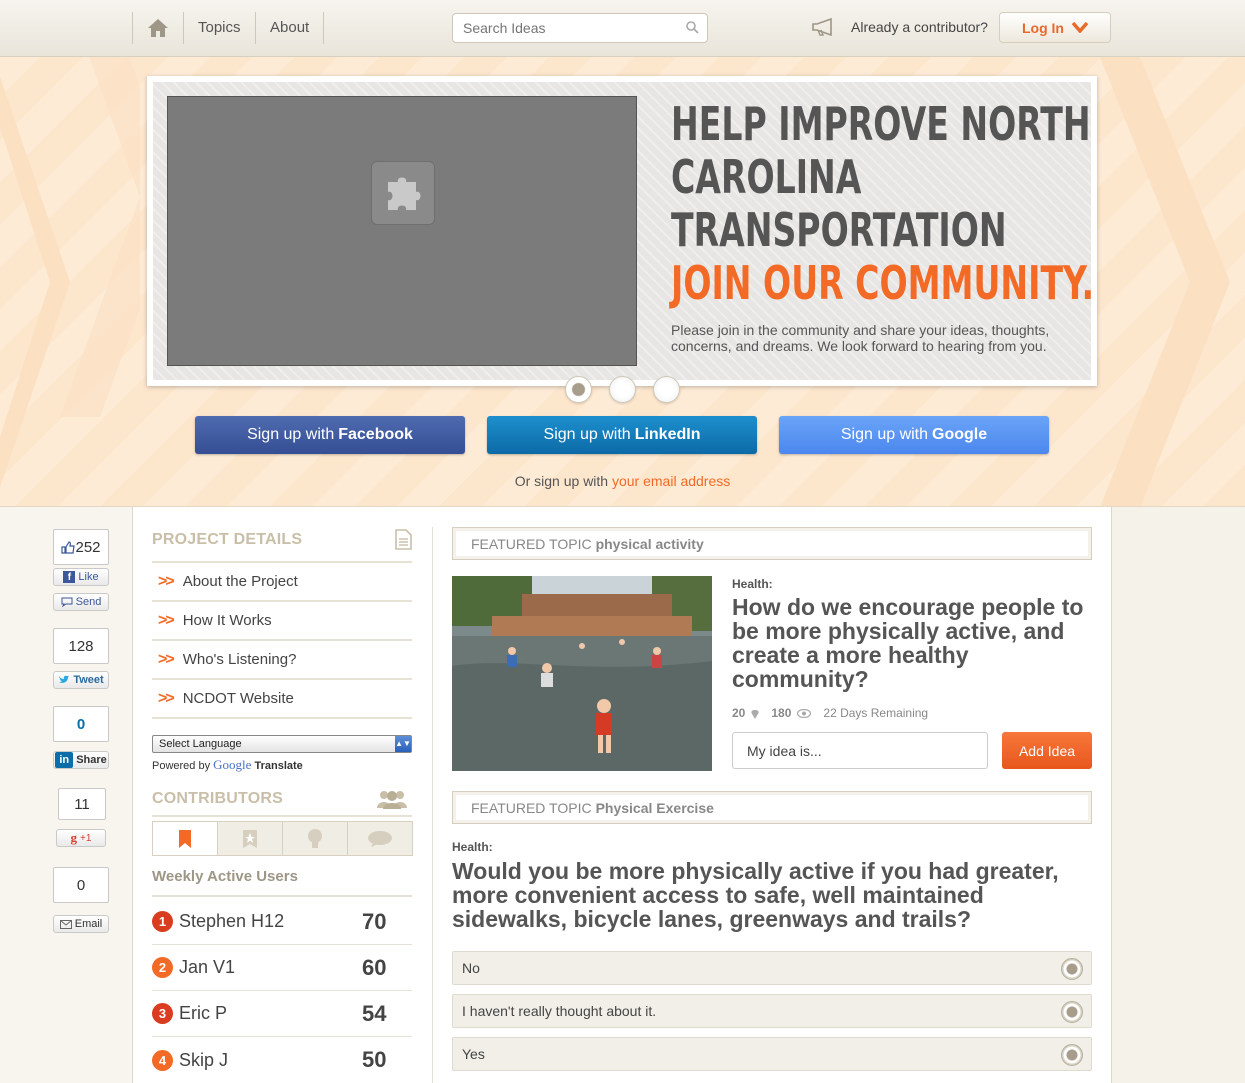 Image resolution: width=1245 pixels, height=1083 pixels. Describe the element at coordinates (81, 577) in the screenshot. I see `facebook-like-button: f Like` at that location.